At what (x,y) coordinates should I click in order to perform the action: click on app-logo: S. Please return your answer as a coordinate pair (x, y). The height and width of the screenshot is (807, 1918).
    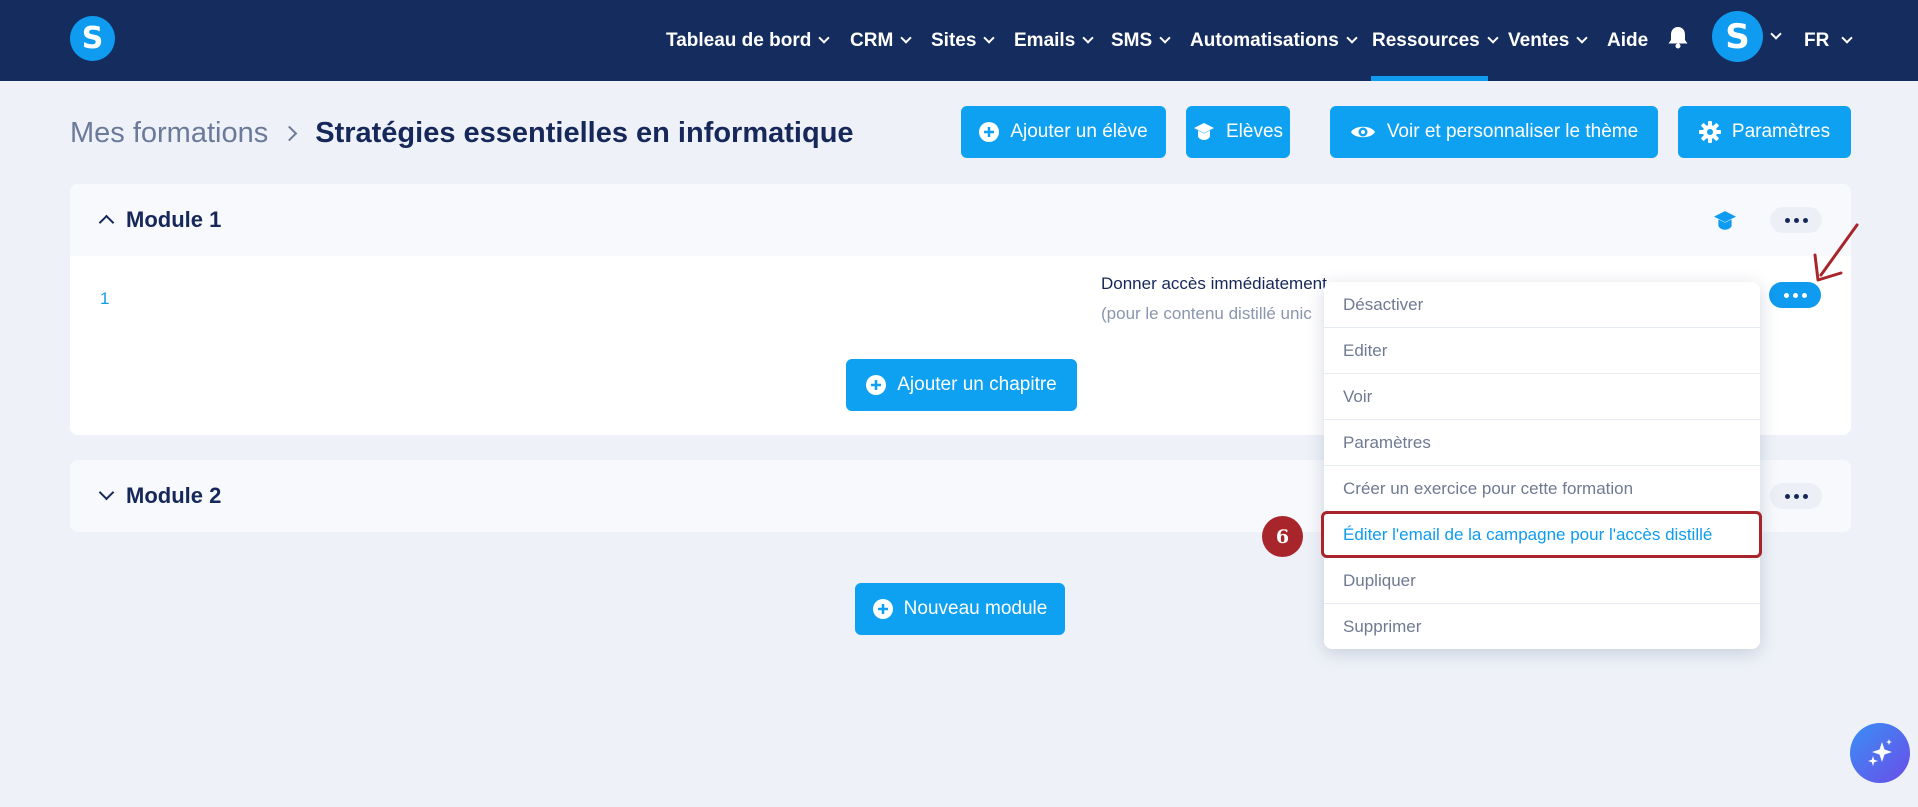
    Looking at the image, I should click on (92, 38).